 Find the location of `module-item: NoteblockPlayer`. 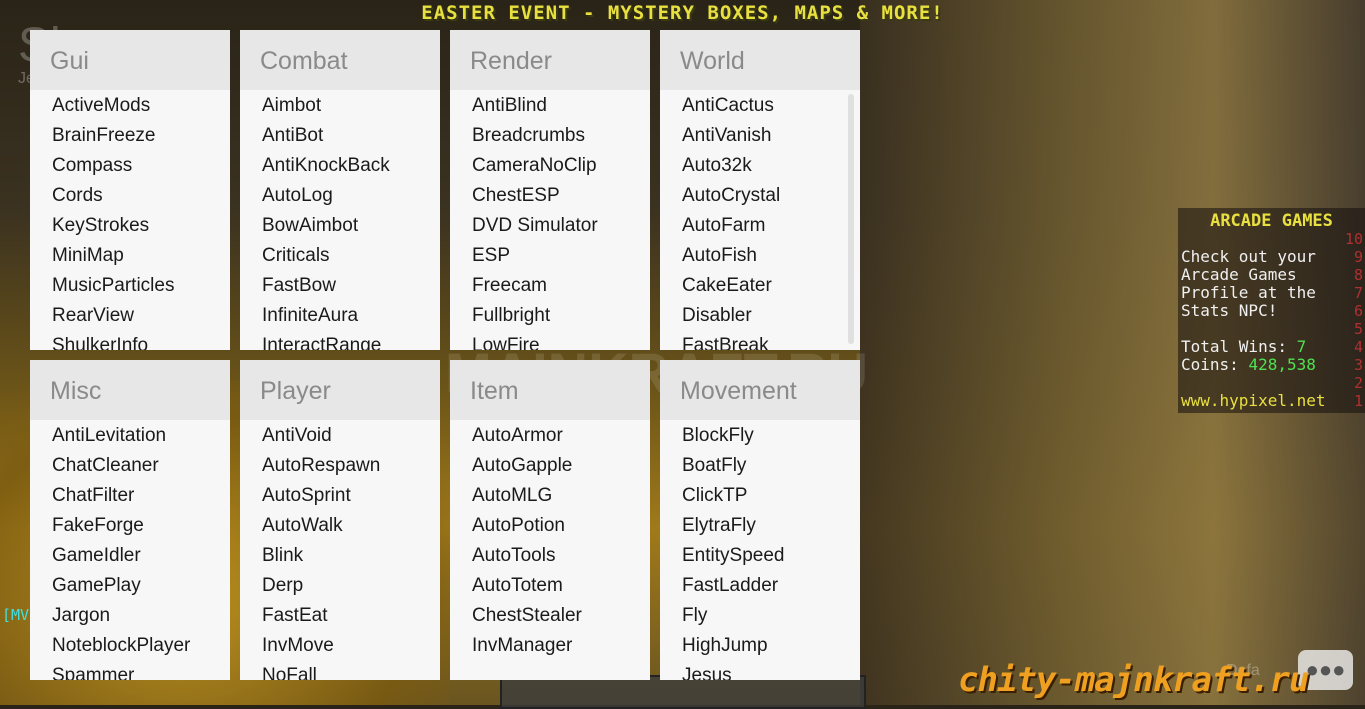

module-item: NoteblockPlayer is located at coordinates (130, 645).